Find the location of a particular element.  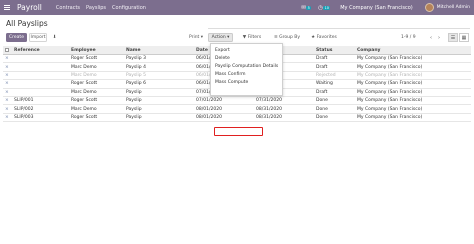

clock-icon: ◷ 10 is located at coordinates (324, 8).